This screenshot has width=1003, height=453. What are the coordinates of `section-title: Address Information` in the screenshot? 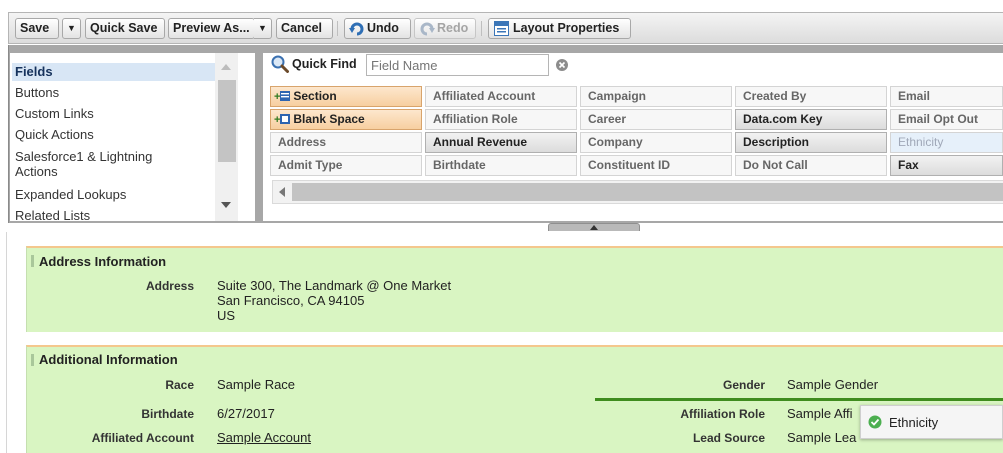 It's located at (103, 261).